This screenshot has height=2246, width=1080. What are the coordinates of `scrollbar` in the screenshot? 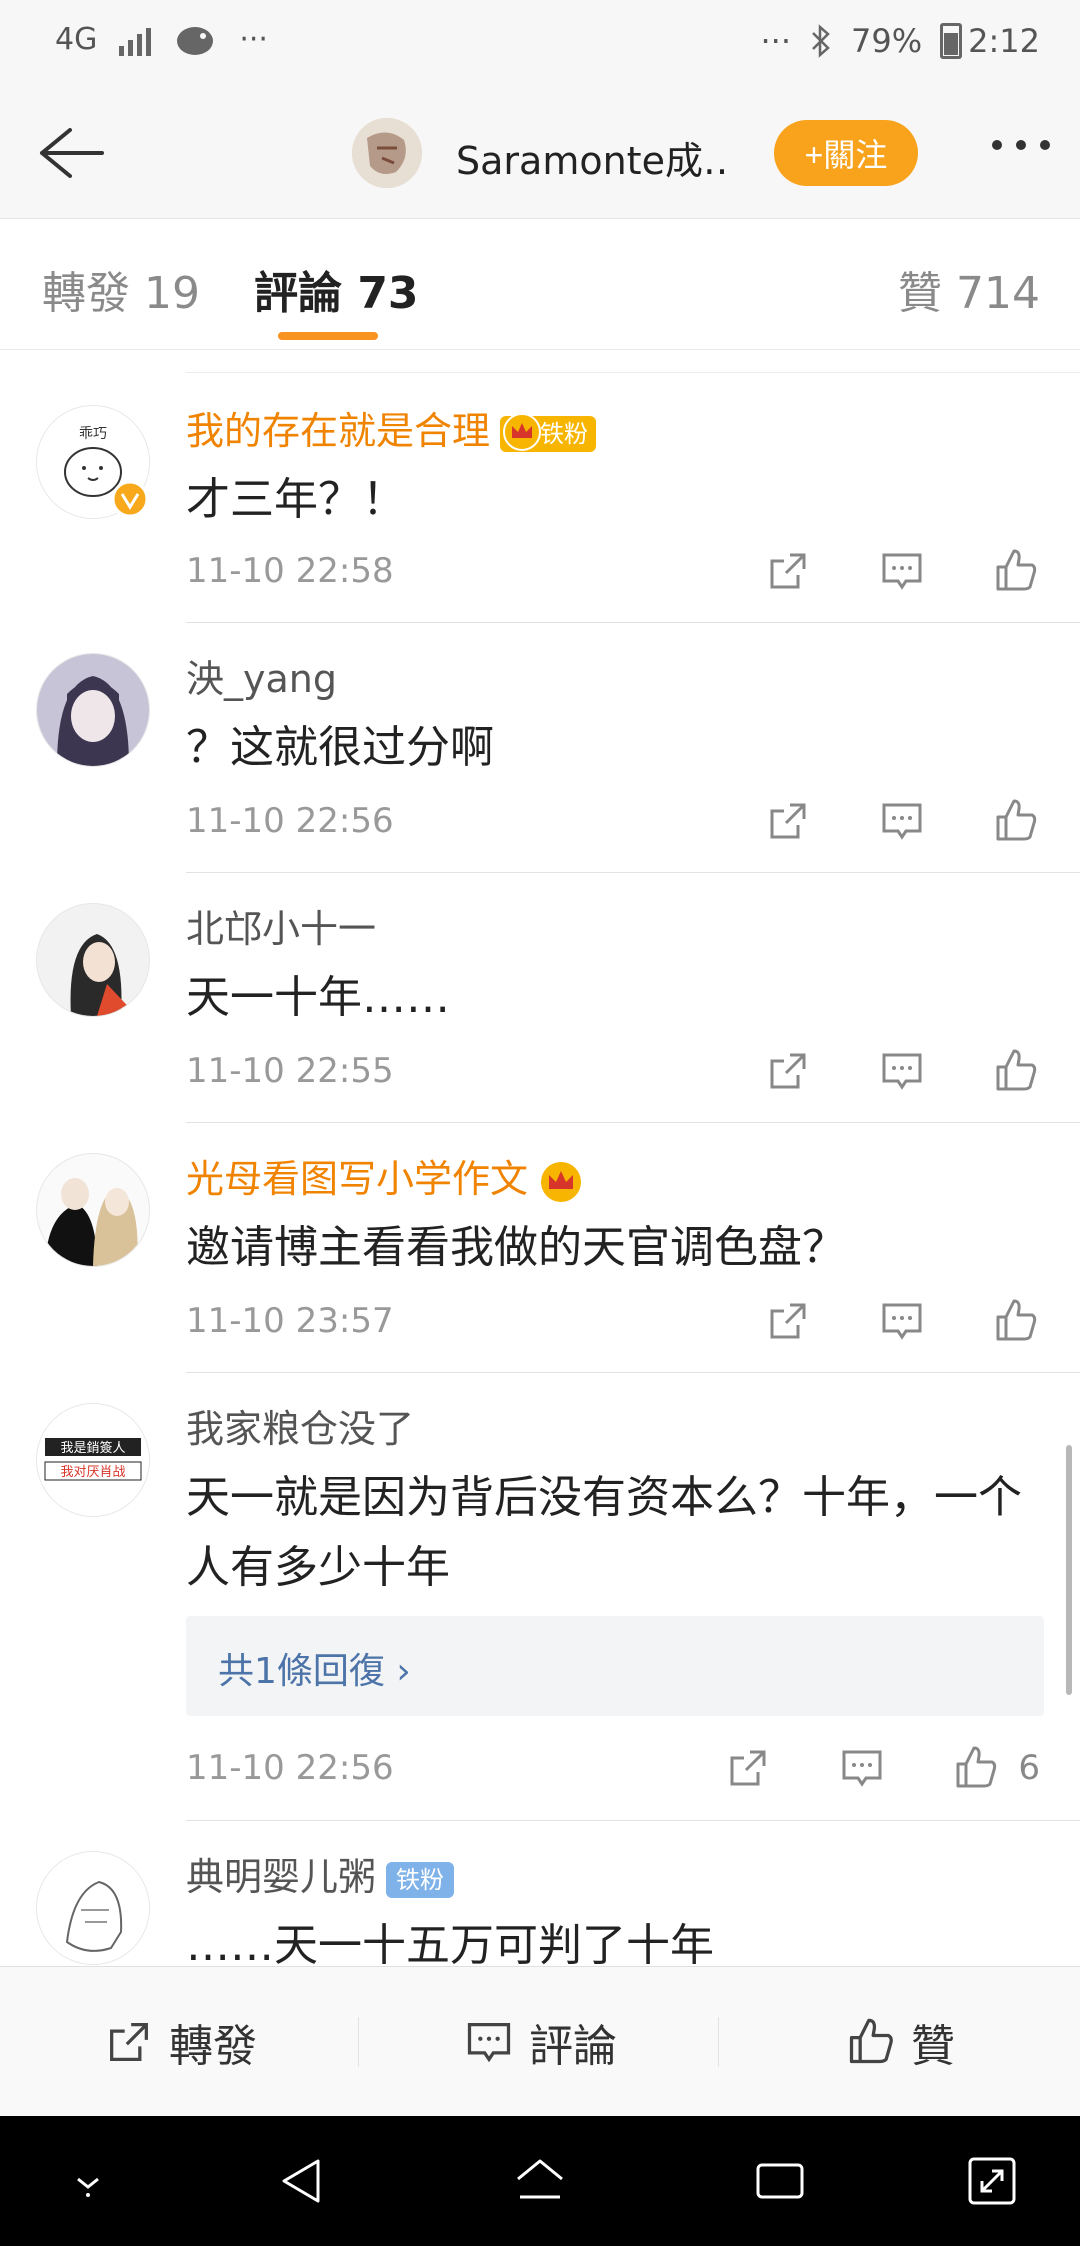 It's located at (1069, 1570).